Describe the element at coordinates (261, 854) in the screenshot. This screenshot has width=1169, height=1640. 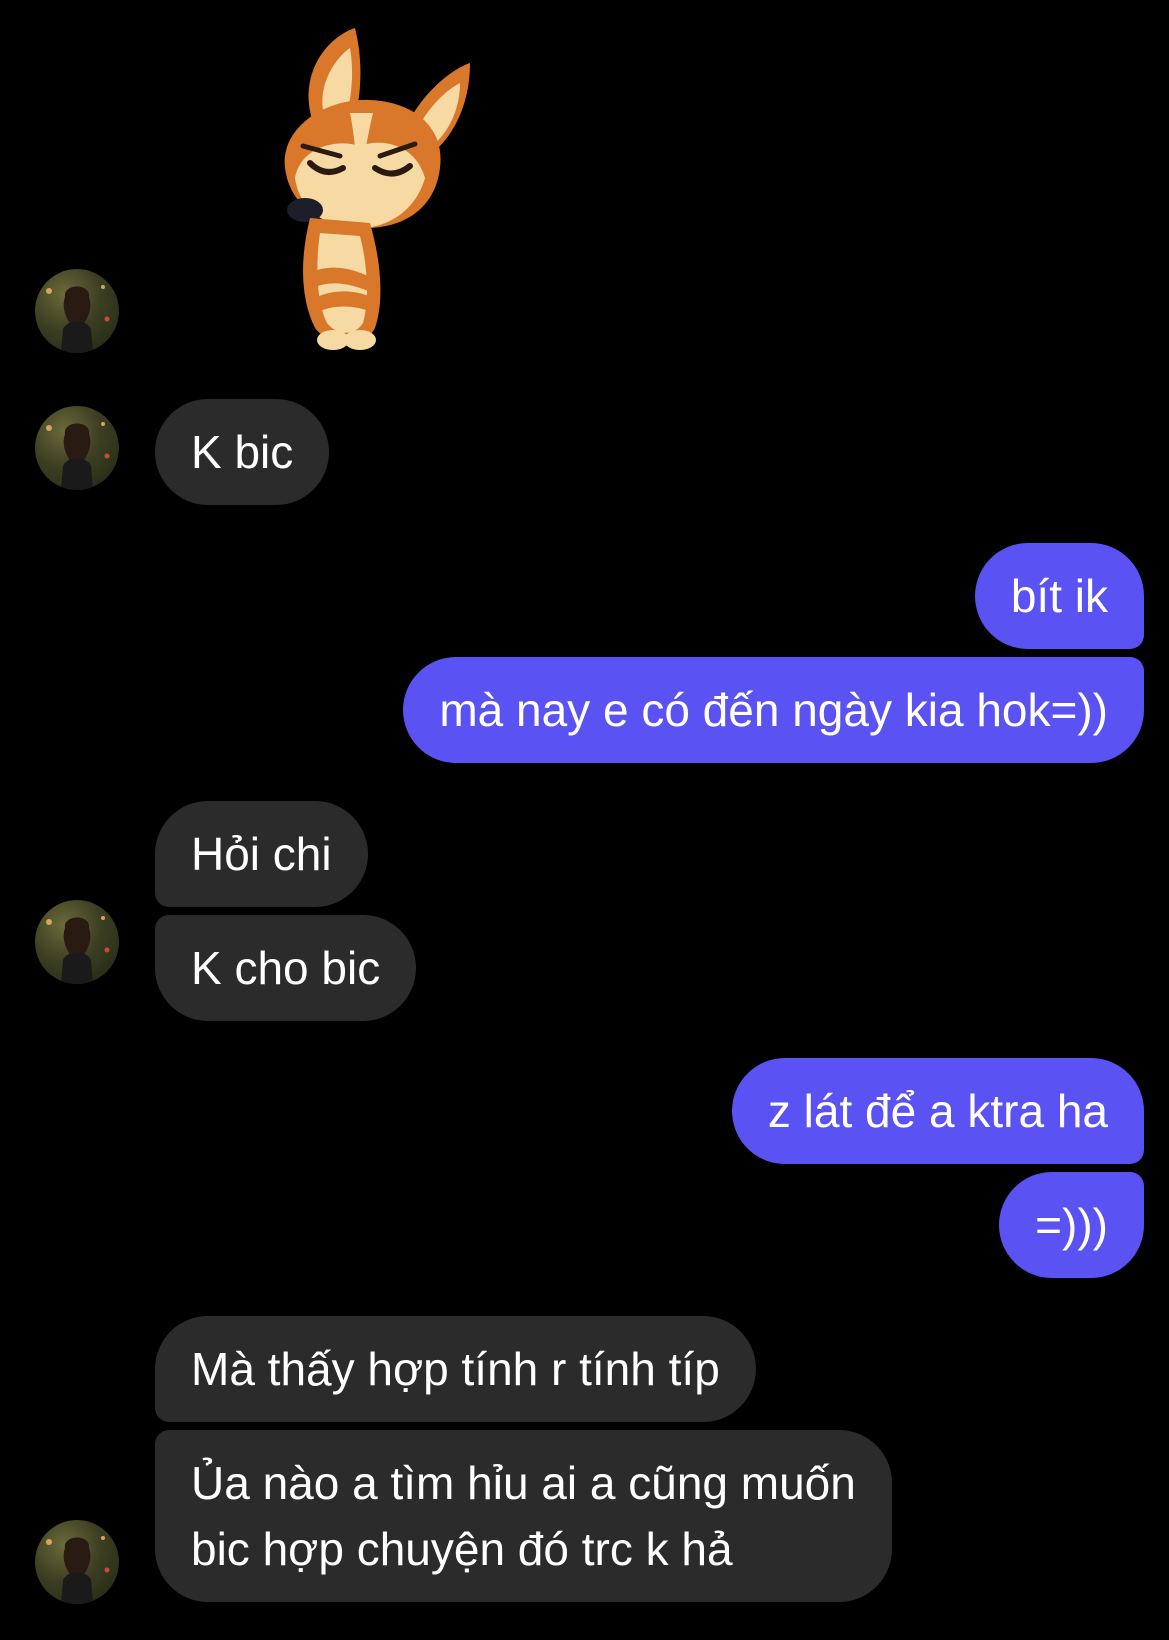
I see `incoming-message-bubble: Hỏi chi` at that location.